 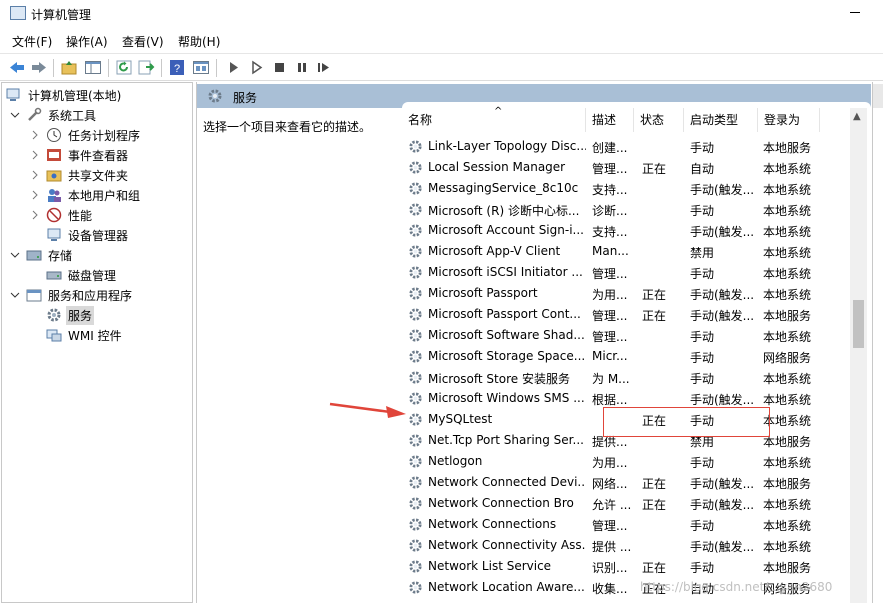 What do you see at coordinates (855, 12) in the screenshot?
I see `minimize-button` at bounding box center [855, 12].